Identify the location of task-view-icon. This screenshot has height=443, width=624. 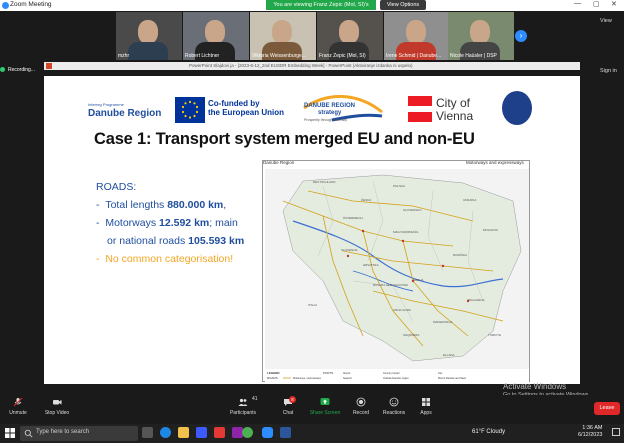
(147, 432).